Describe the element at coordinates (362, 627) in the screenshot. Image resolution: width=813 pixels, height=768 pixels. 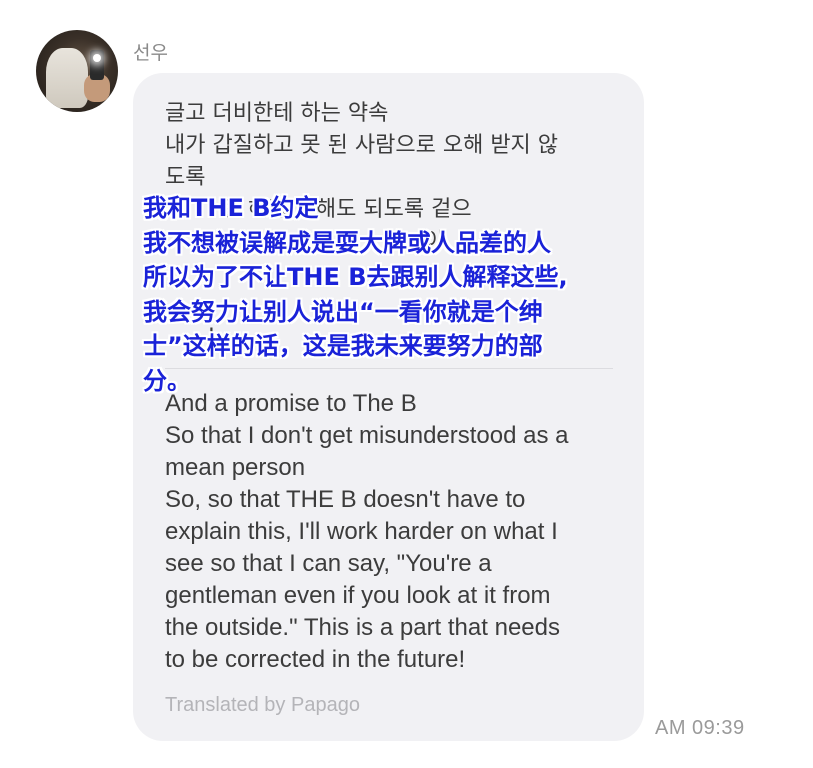
I see `translated-line: the outside." This is a part that needs` at that location.